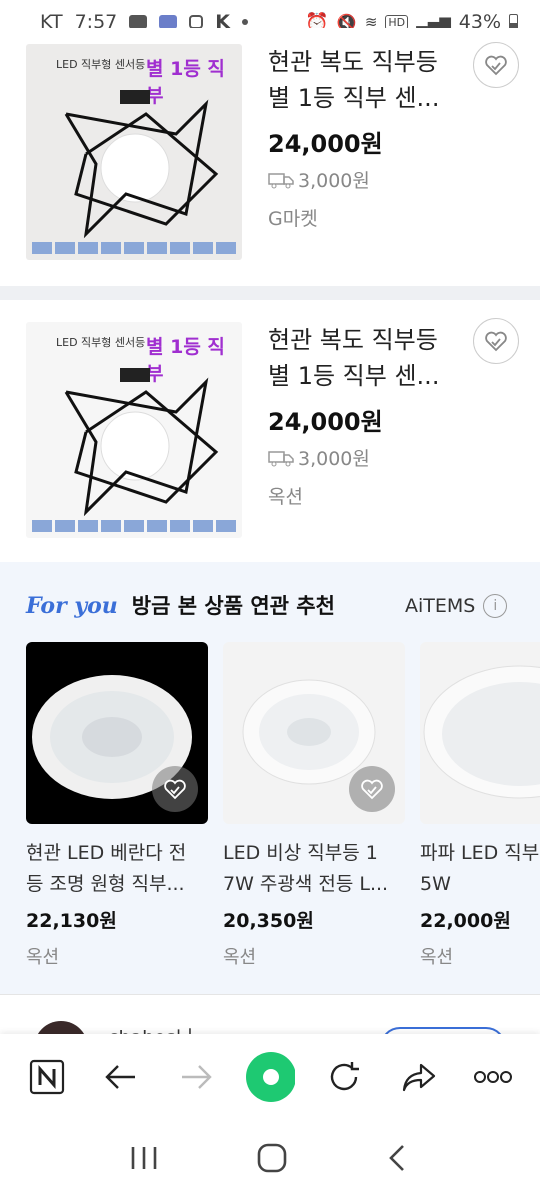  What do you see at coordinates (270, 1014) in the screenshot?
I see `seller-row: chahos님` at bounding box center [270, 1014].